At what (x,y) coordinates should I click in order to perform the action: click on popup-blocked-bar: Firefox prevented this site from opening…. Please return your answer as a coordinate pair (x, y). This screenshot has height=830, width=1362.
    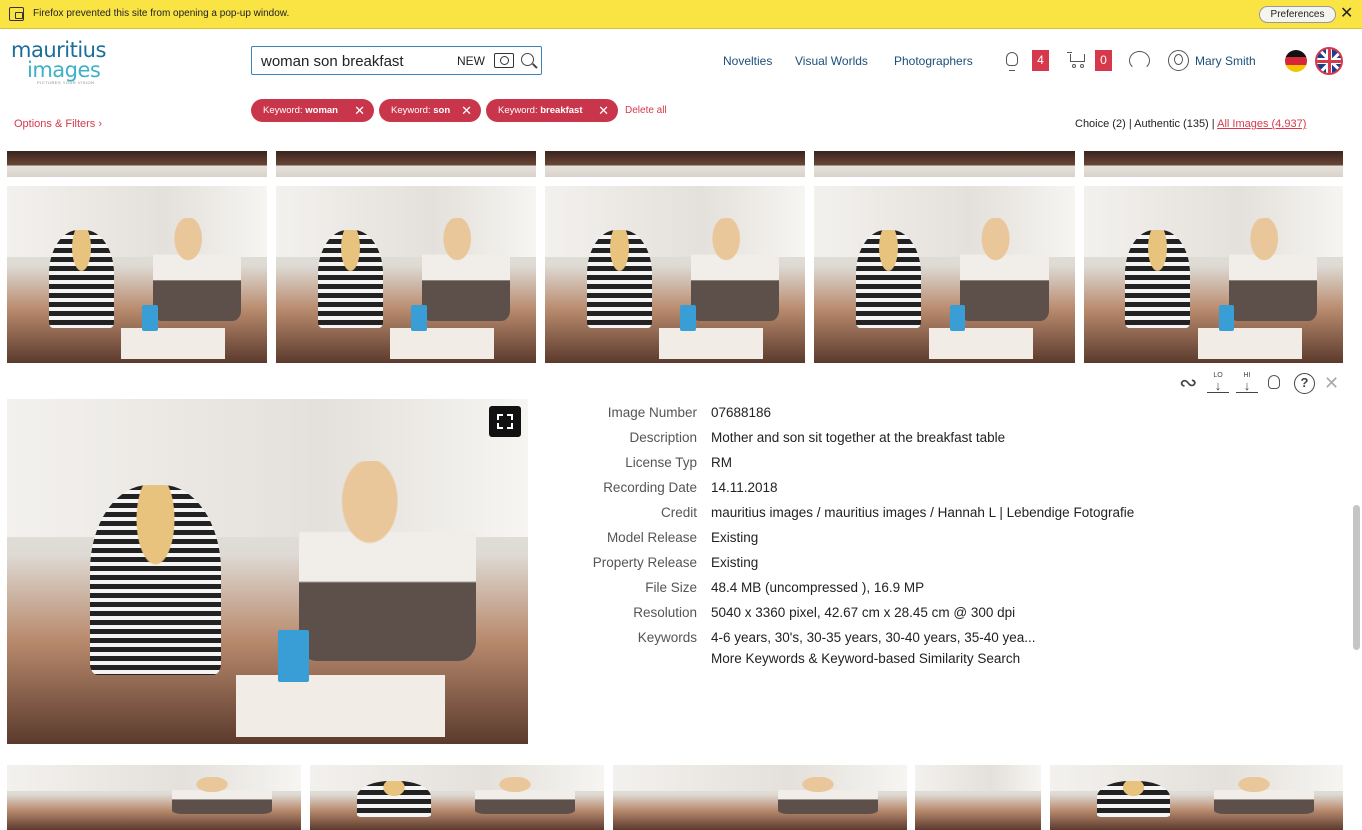
    Looking at the image, I should click on (681, 14).